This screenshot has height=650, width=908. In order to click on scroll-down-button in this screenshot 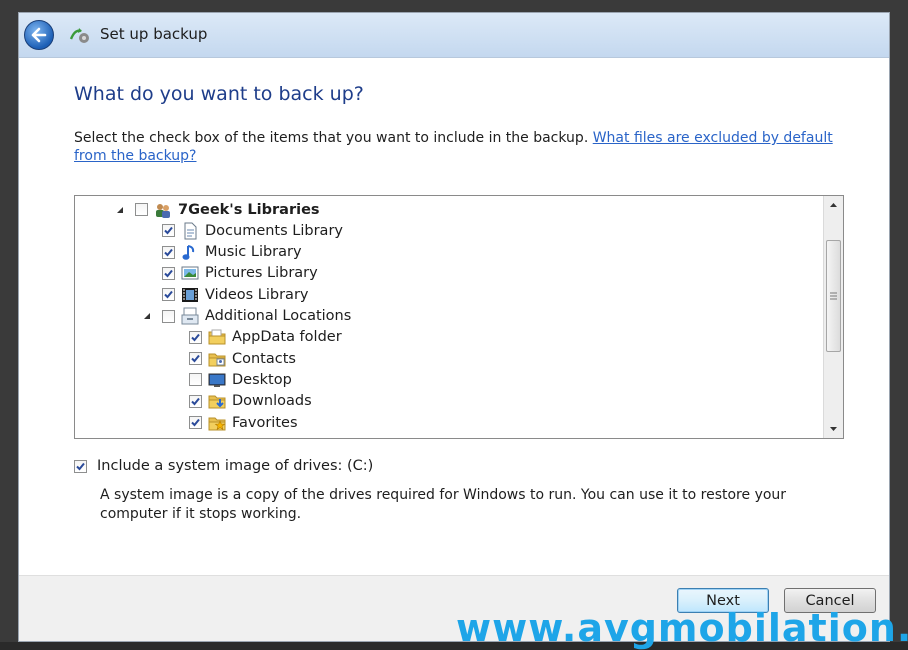, I will do `click(833, 429)`.